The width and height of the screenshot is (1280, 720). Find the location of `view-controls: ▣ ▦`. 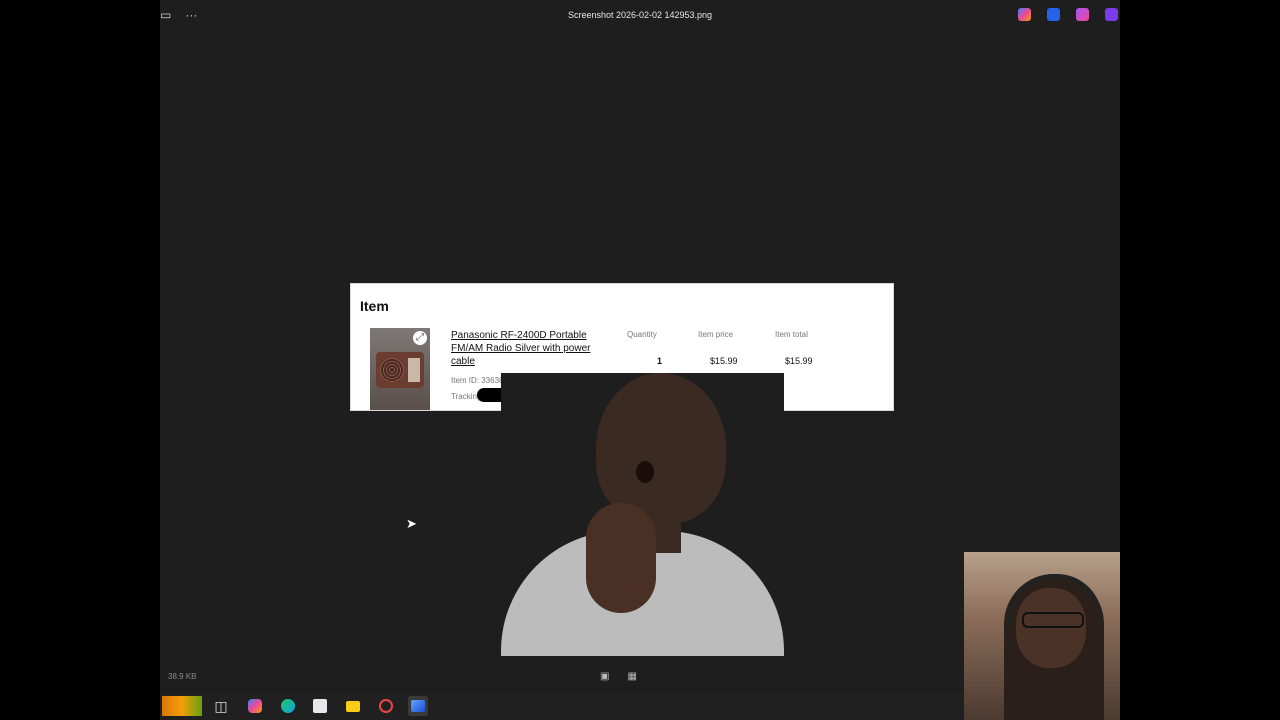

view-controls: ▣ ▦ is located at coordinates (618, 676).